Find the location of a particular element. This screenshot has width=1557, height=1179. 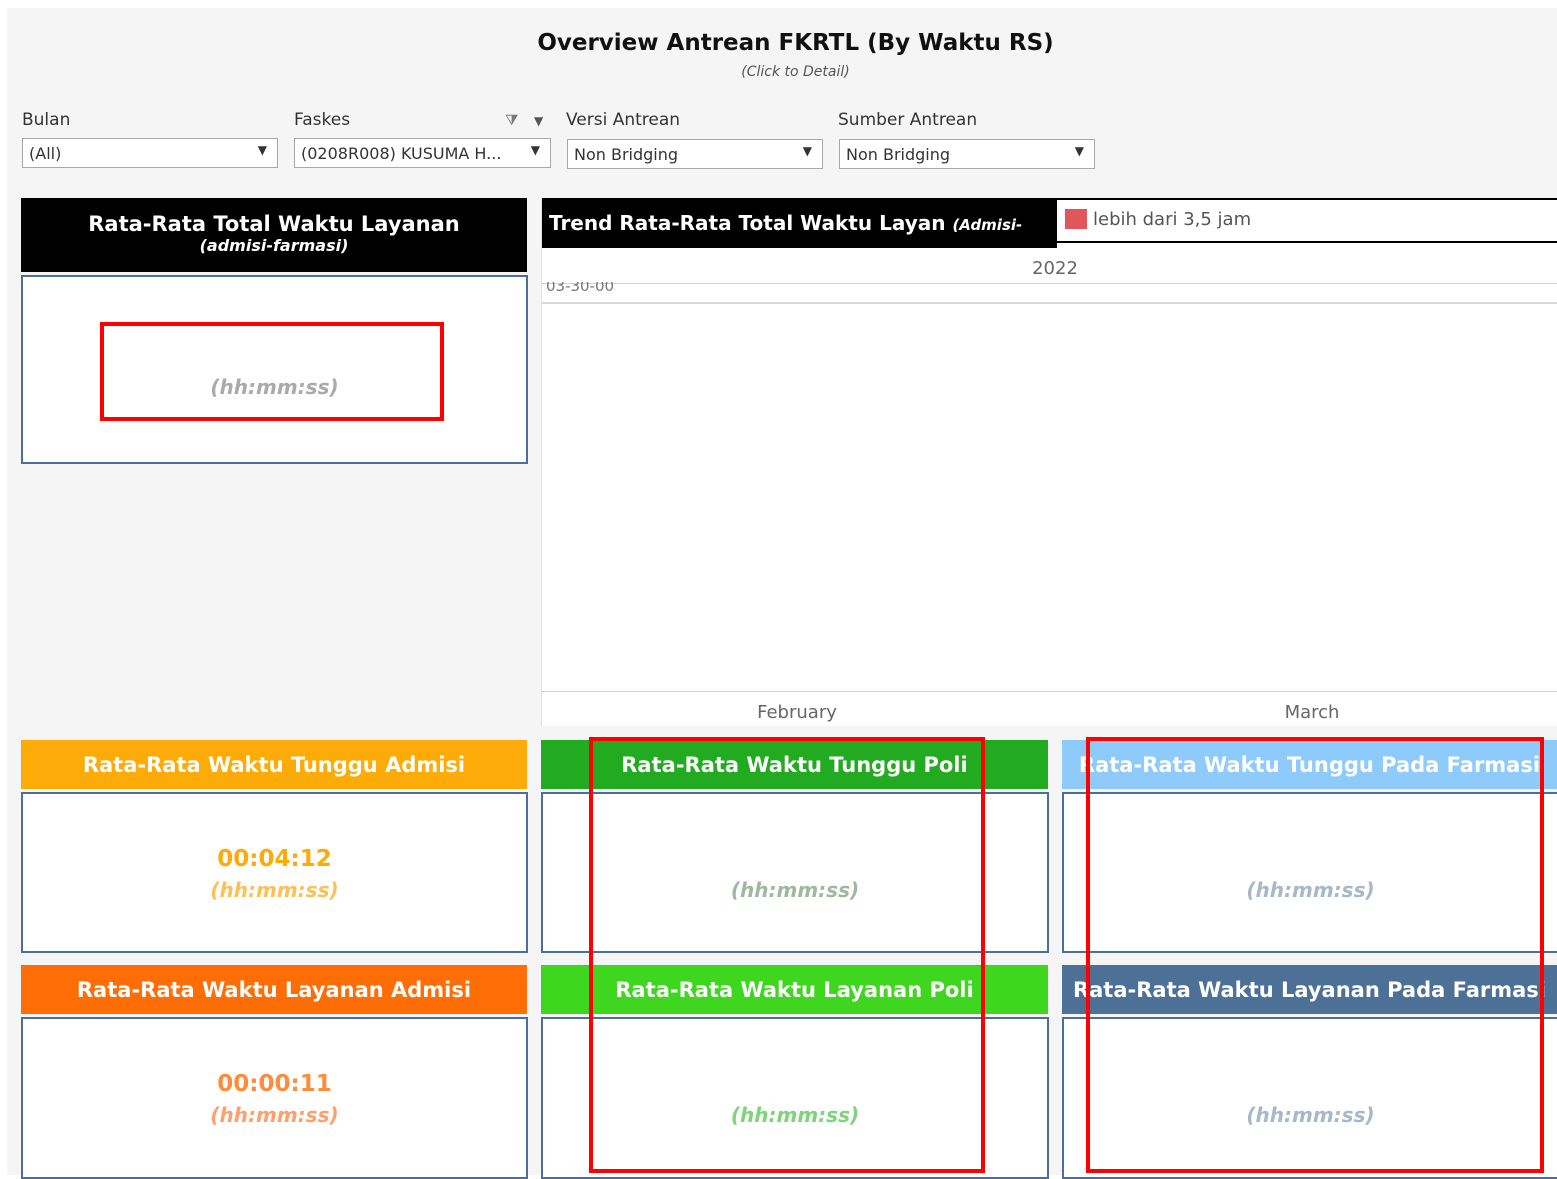

clear-filter-icon: ⧩ is located at coordinates (511, 120).